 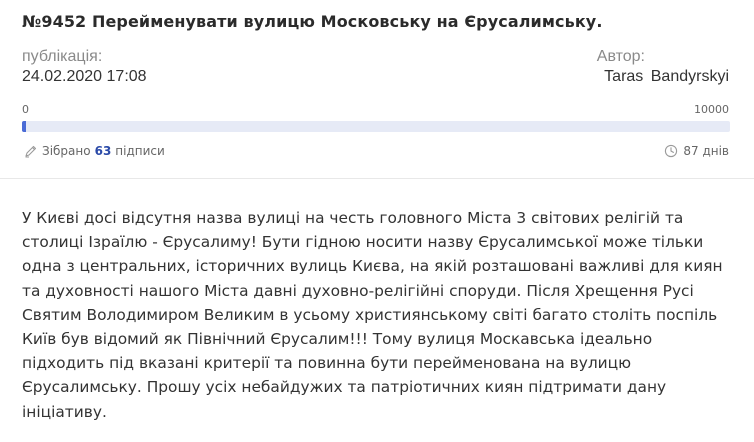 I want to click on signature-progress-fill, so click(x=24, y=126).